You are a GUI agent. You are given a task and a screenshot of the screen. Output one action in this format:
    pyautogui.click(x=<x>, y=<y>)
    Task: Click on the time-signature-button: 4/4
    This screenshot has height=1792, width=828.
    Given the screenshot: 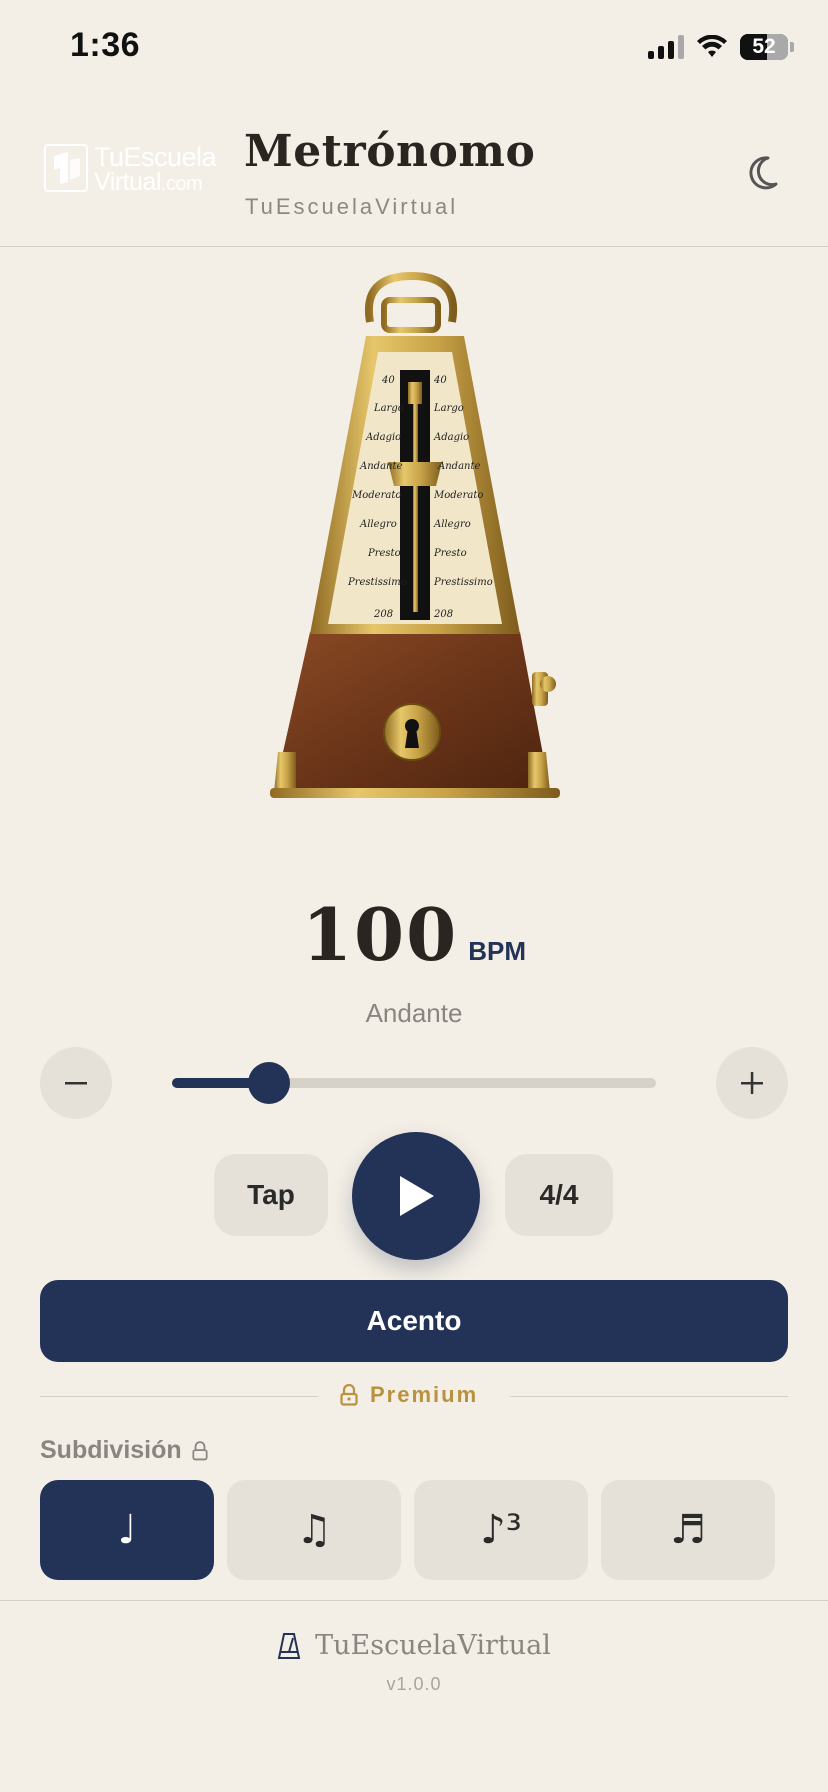 What is the action you would take?
    pyautogui.click(x=559, y=1195)
    